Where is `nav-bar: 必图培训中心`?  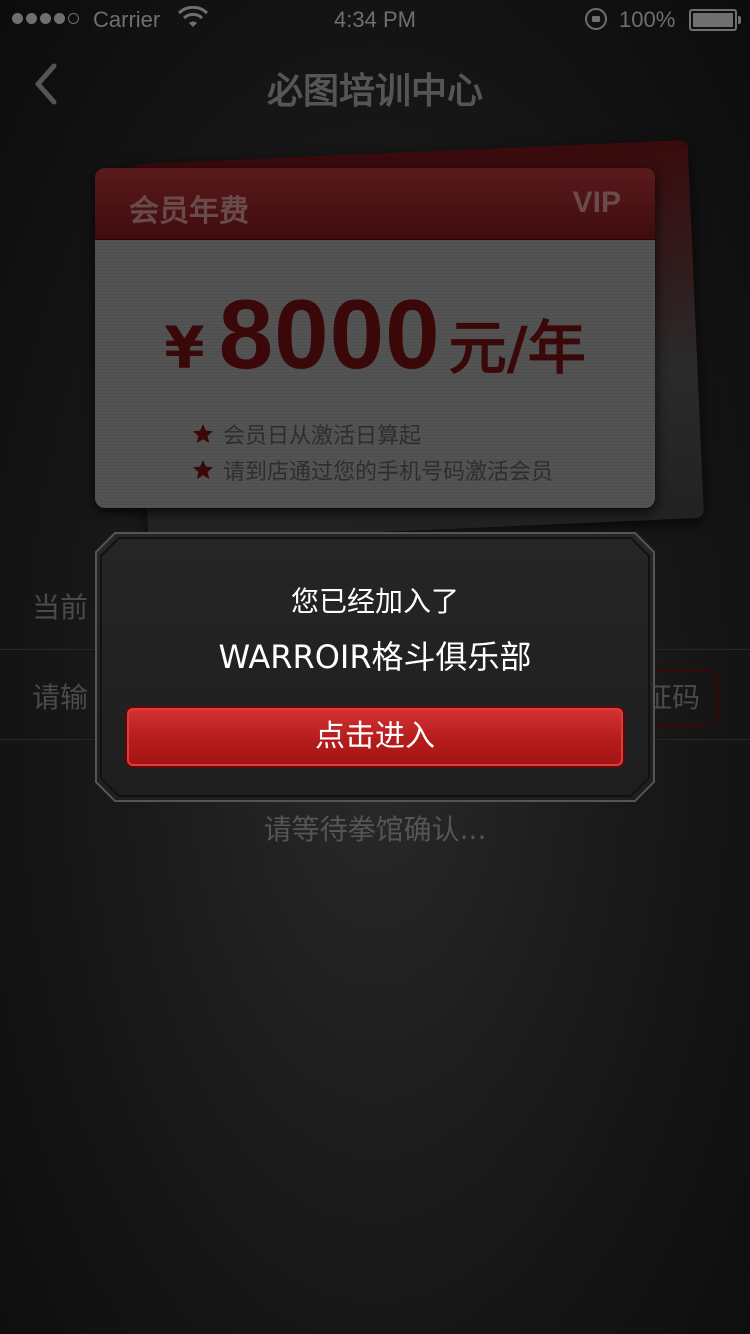
nav-bar: 必图培训中心 is located at coordinates (375, 84).